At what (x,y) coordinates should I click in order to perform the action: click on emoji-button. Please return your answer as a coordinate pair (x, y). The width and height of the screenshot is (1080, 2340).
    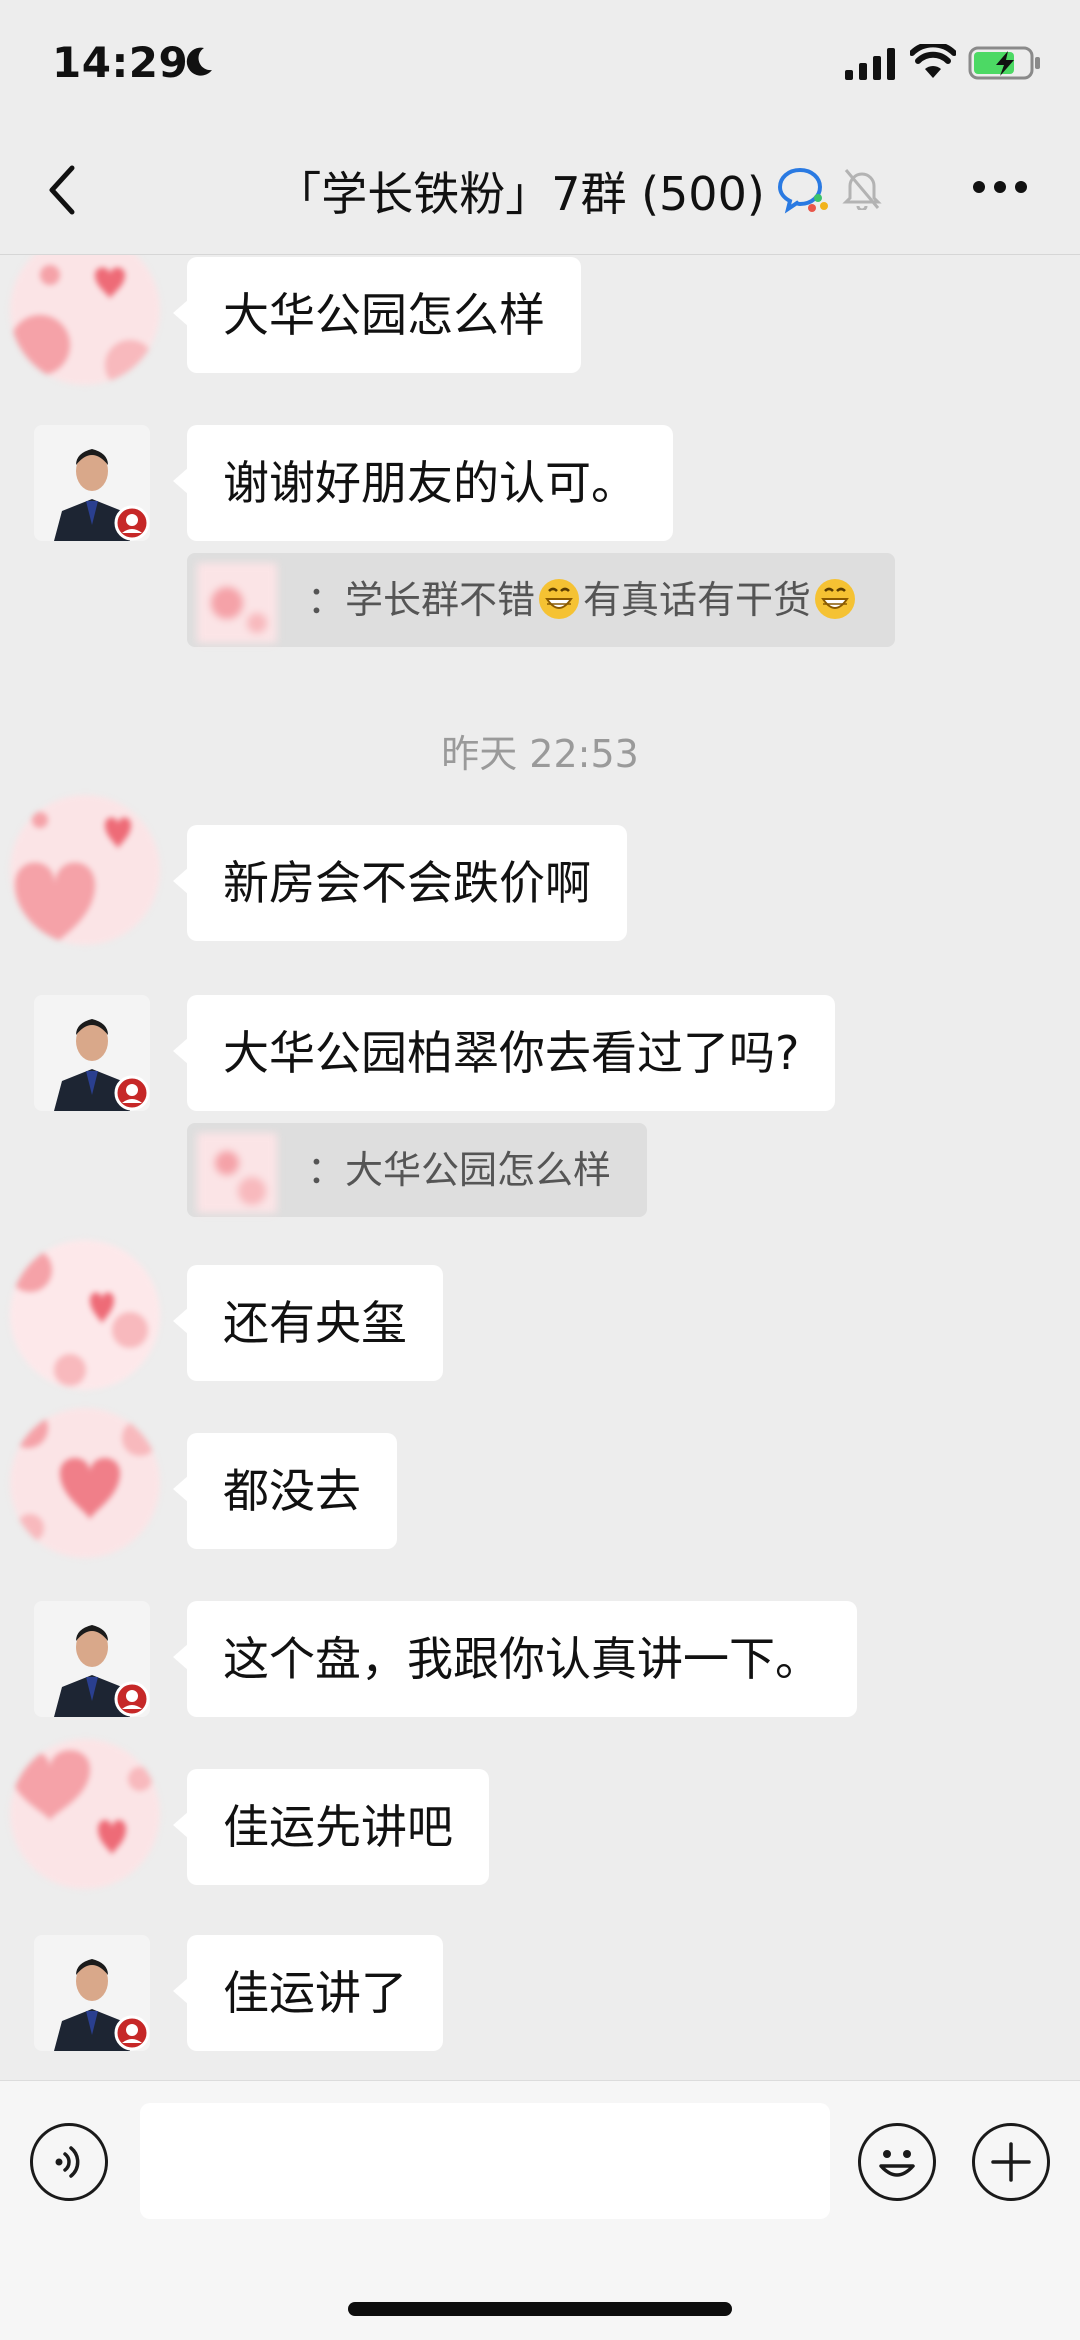
    Looking at the image, I should click on (897, 2162).